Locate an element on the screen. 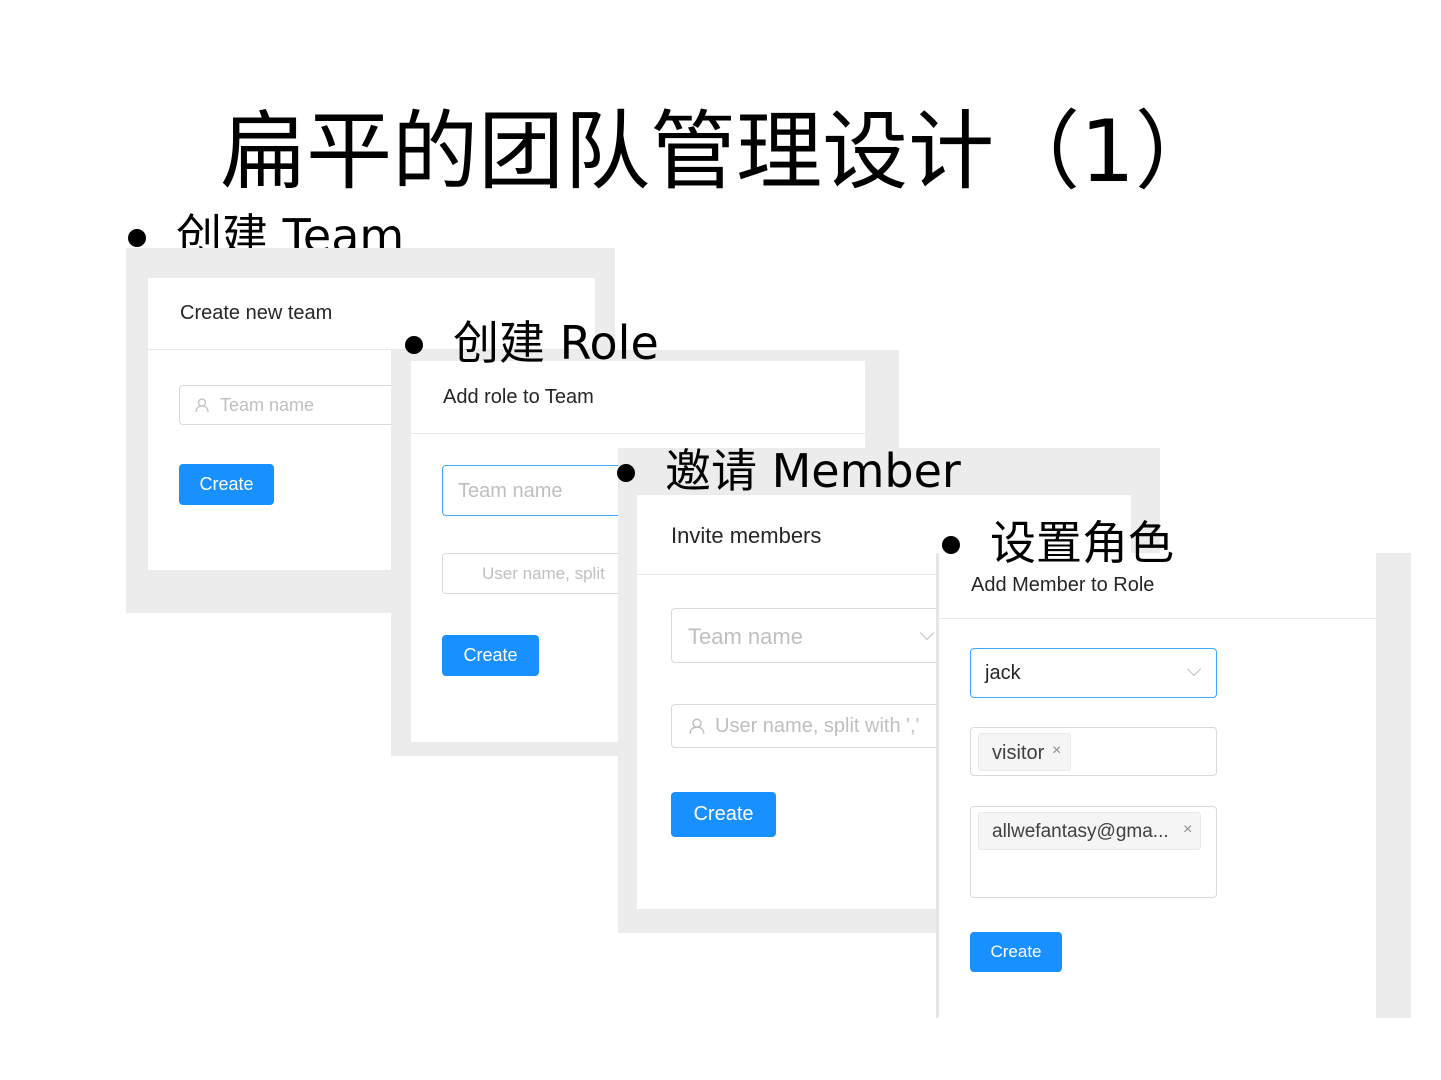 The width and height of the screenshot is (1441, 1080). bullet-label: 设置角色 is located at coordinates (1082, 543).